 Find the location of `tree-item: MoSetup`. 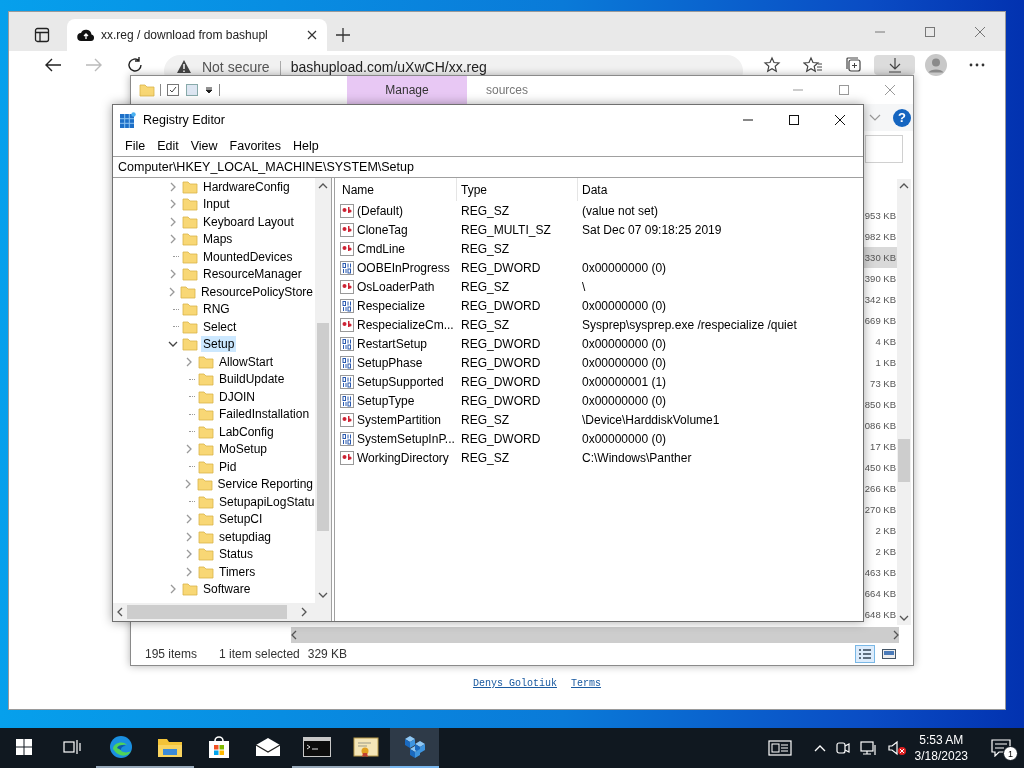

tree-item: MoSetup is located at coordinates (243, 449).